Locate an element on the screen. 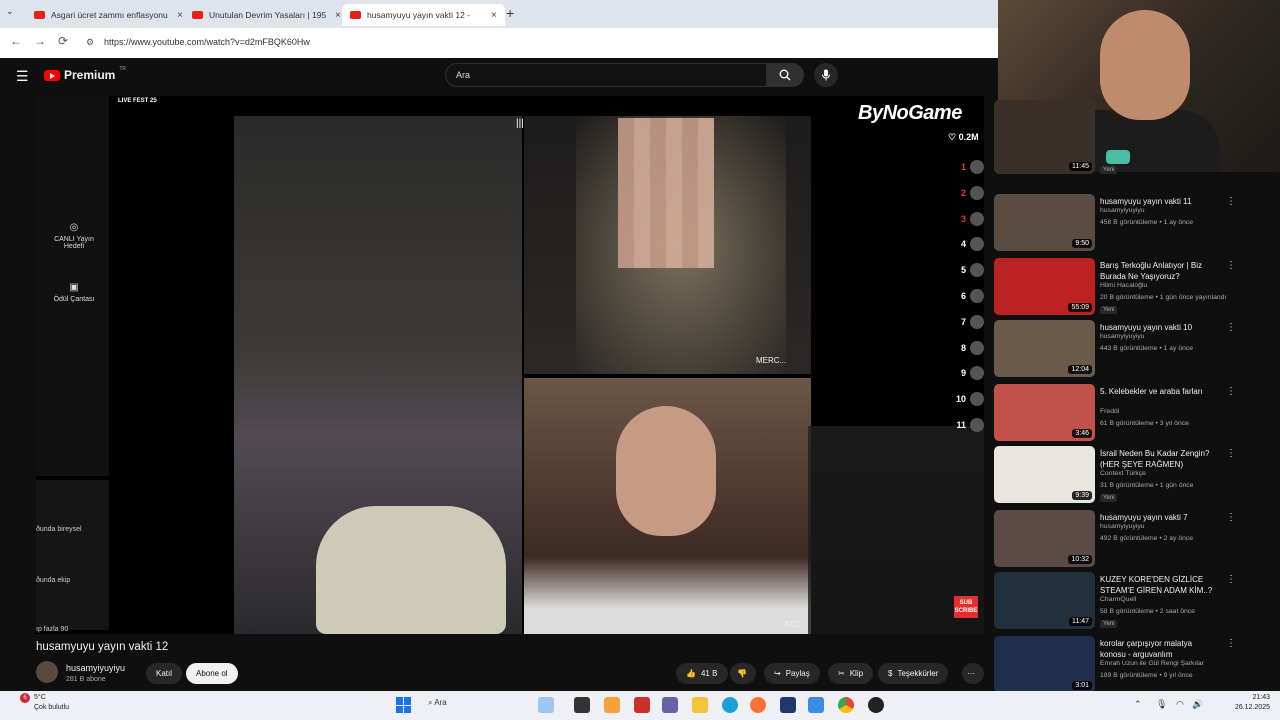  clock-time: 21:43 is located at coordinates (1242, 697).